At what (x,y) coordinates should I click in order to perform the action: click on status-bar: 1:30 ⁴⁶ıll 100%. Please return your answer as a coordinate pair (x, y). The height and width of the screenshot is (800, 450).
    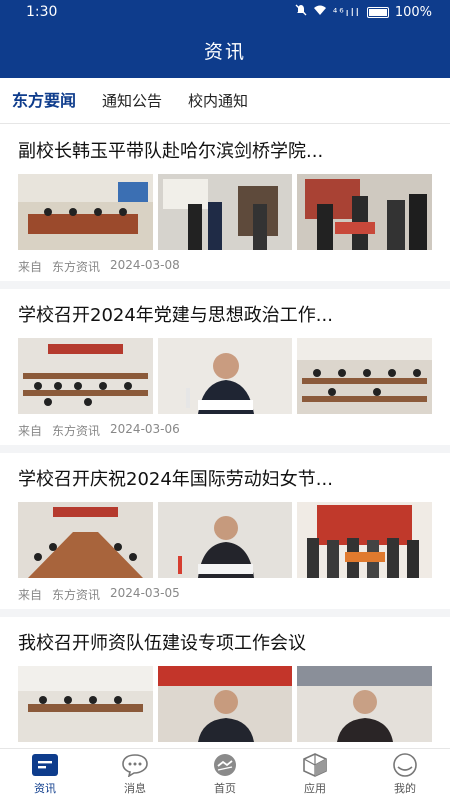
    Looking at the image, I should click on (225, 13).